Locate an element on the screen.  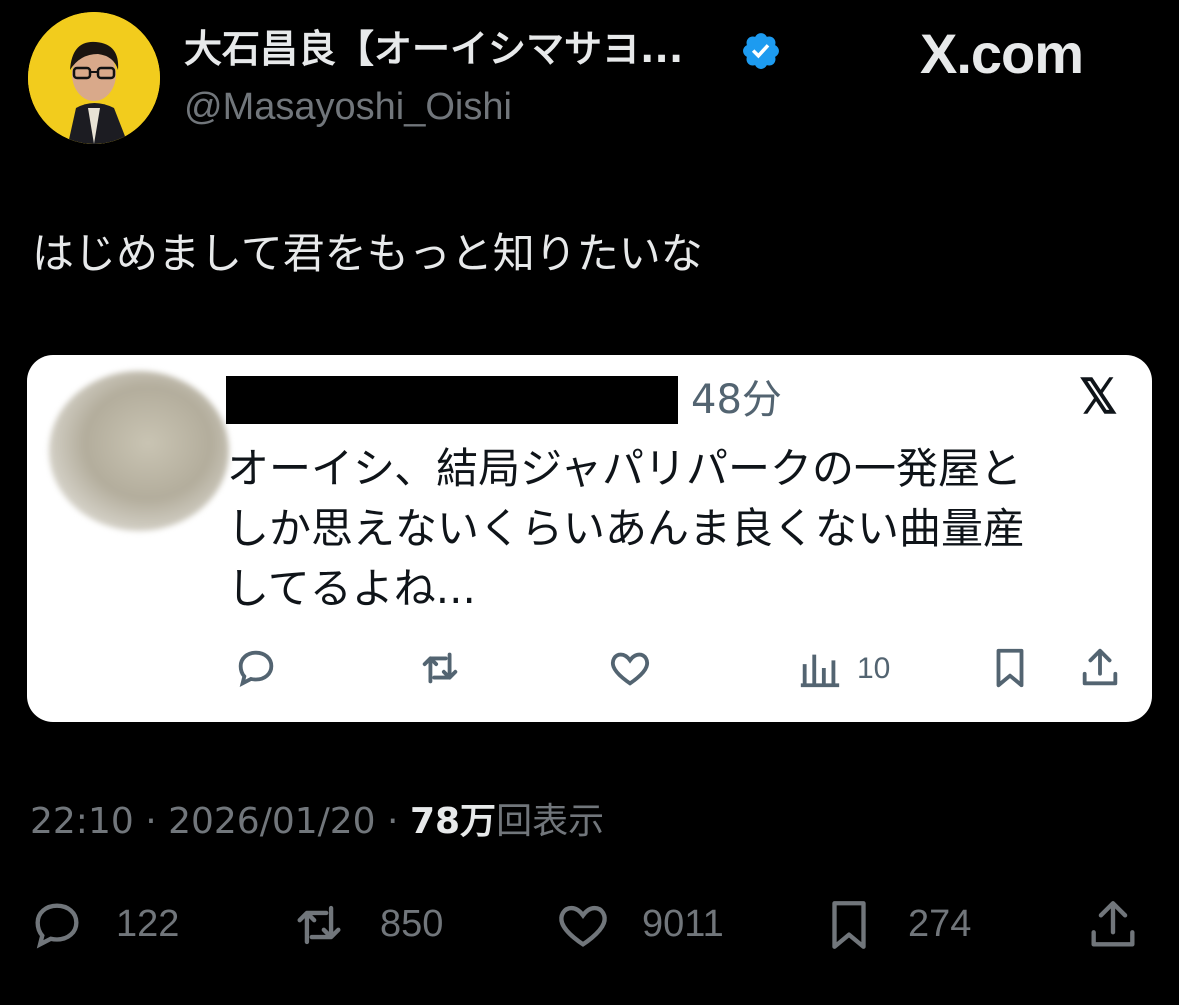
brand-watermark: X.com is located at coordinates (1002, 53).